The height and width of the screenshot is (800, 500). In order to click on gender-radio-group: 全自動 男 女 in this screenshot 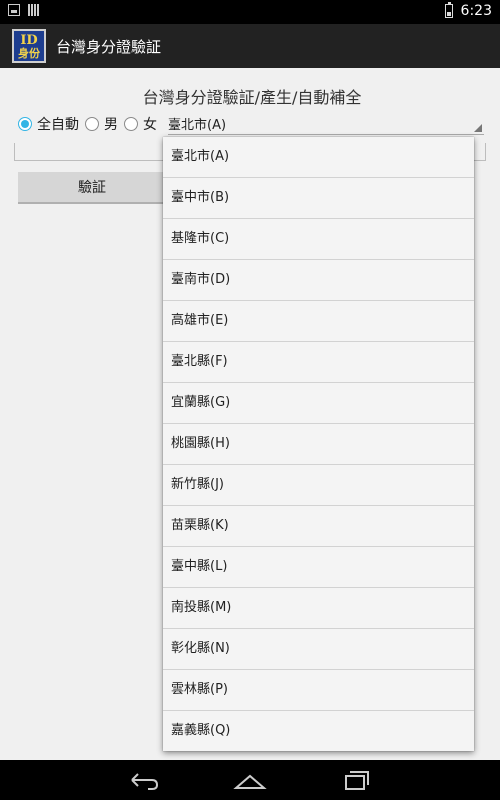, I will do `click(90, 124)`.